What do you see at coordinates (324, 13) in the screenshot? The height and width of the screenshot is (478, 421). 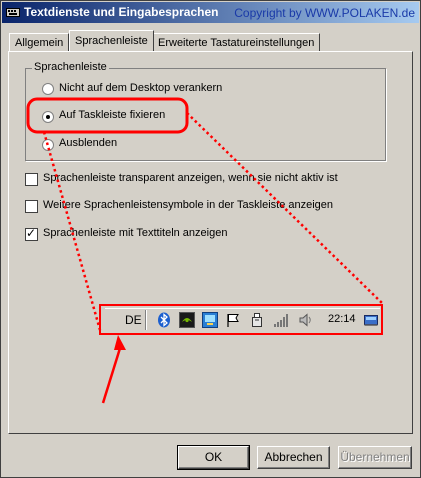 I see `copyright-text: Copyright by WWW.POLAKEN.de` at bounding box center [324, 13].